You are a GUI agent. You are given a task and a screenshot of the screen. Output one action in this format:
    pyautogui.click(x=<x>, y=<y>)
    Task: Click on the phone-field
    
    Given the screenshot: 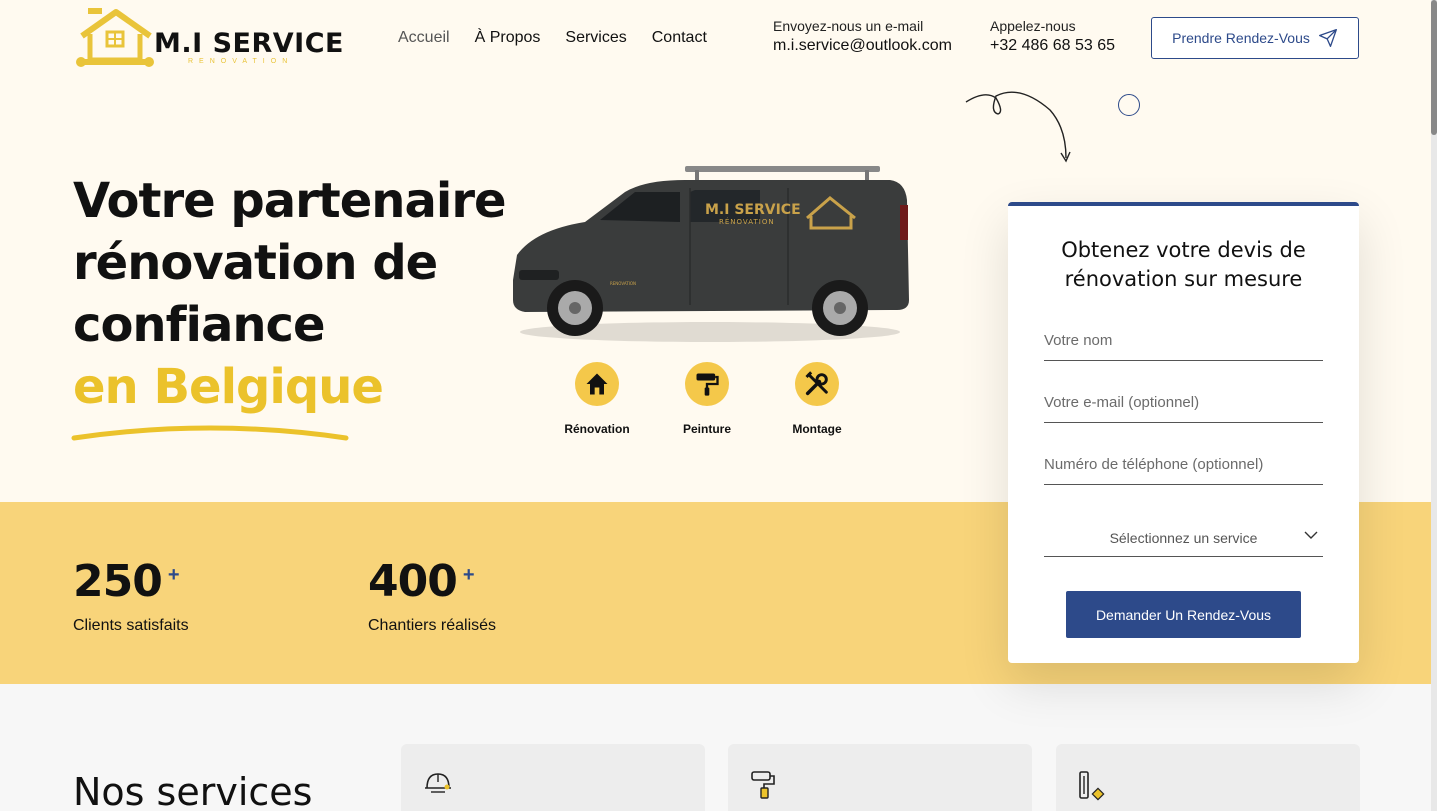 What is the action you would take?
    pyautogui.click(x=1183, y=465)
    